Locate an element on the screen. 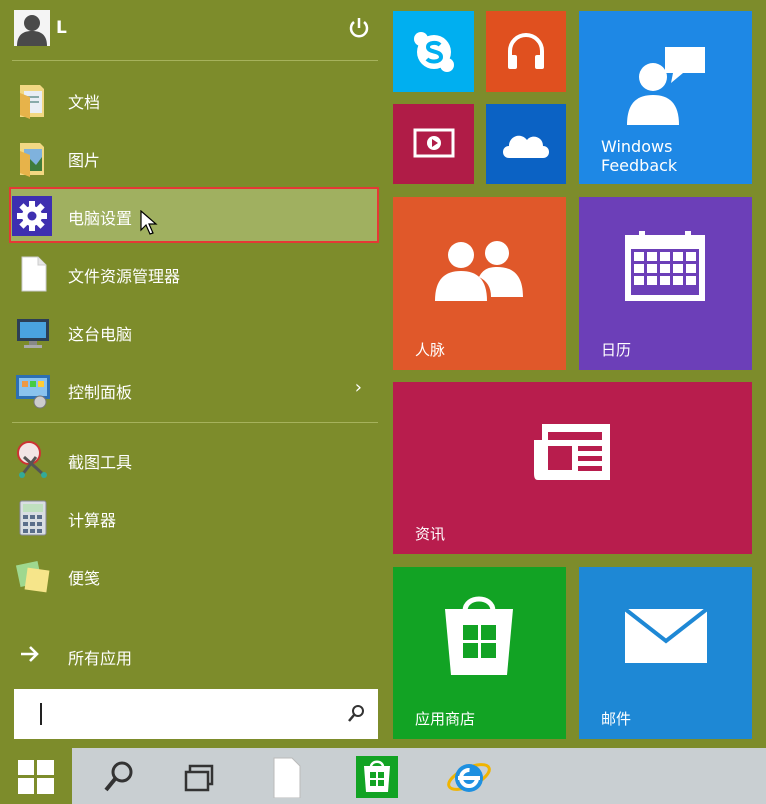 The height and width of the screenshot is (804, 766). tile-music is located at coordinates (526, 51).